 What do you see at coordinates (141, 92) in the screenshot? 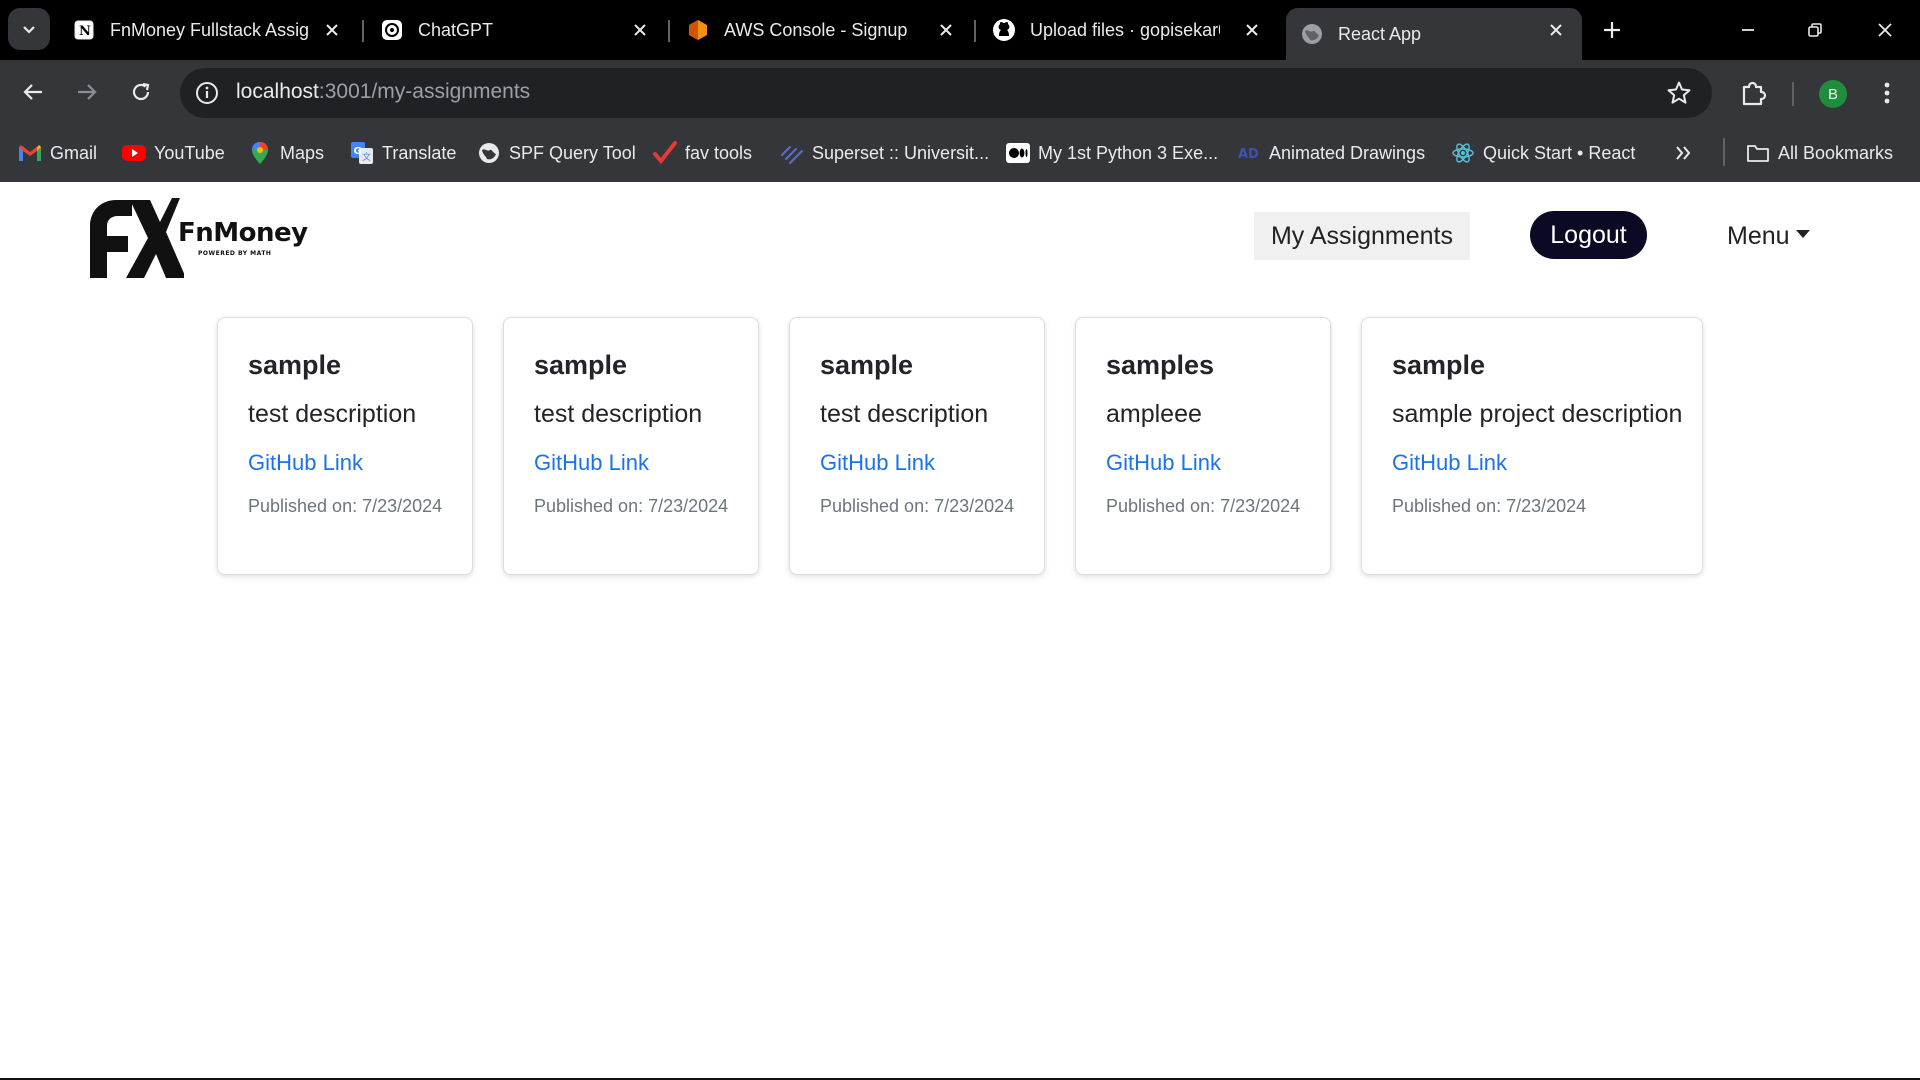
I see `reload-button` at bounding box center [141, 92].